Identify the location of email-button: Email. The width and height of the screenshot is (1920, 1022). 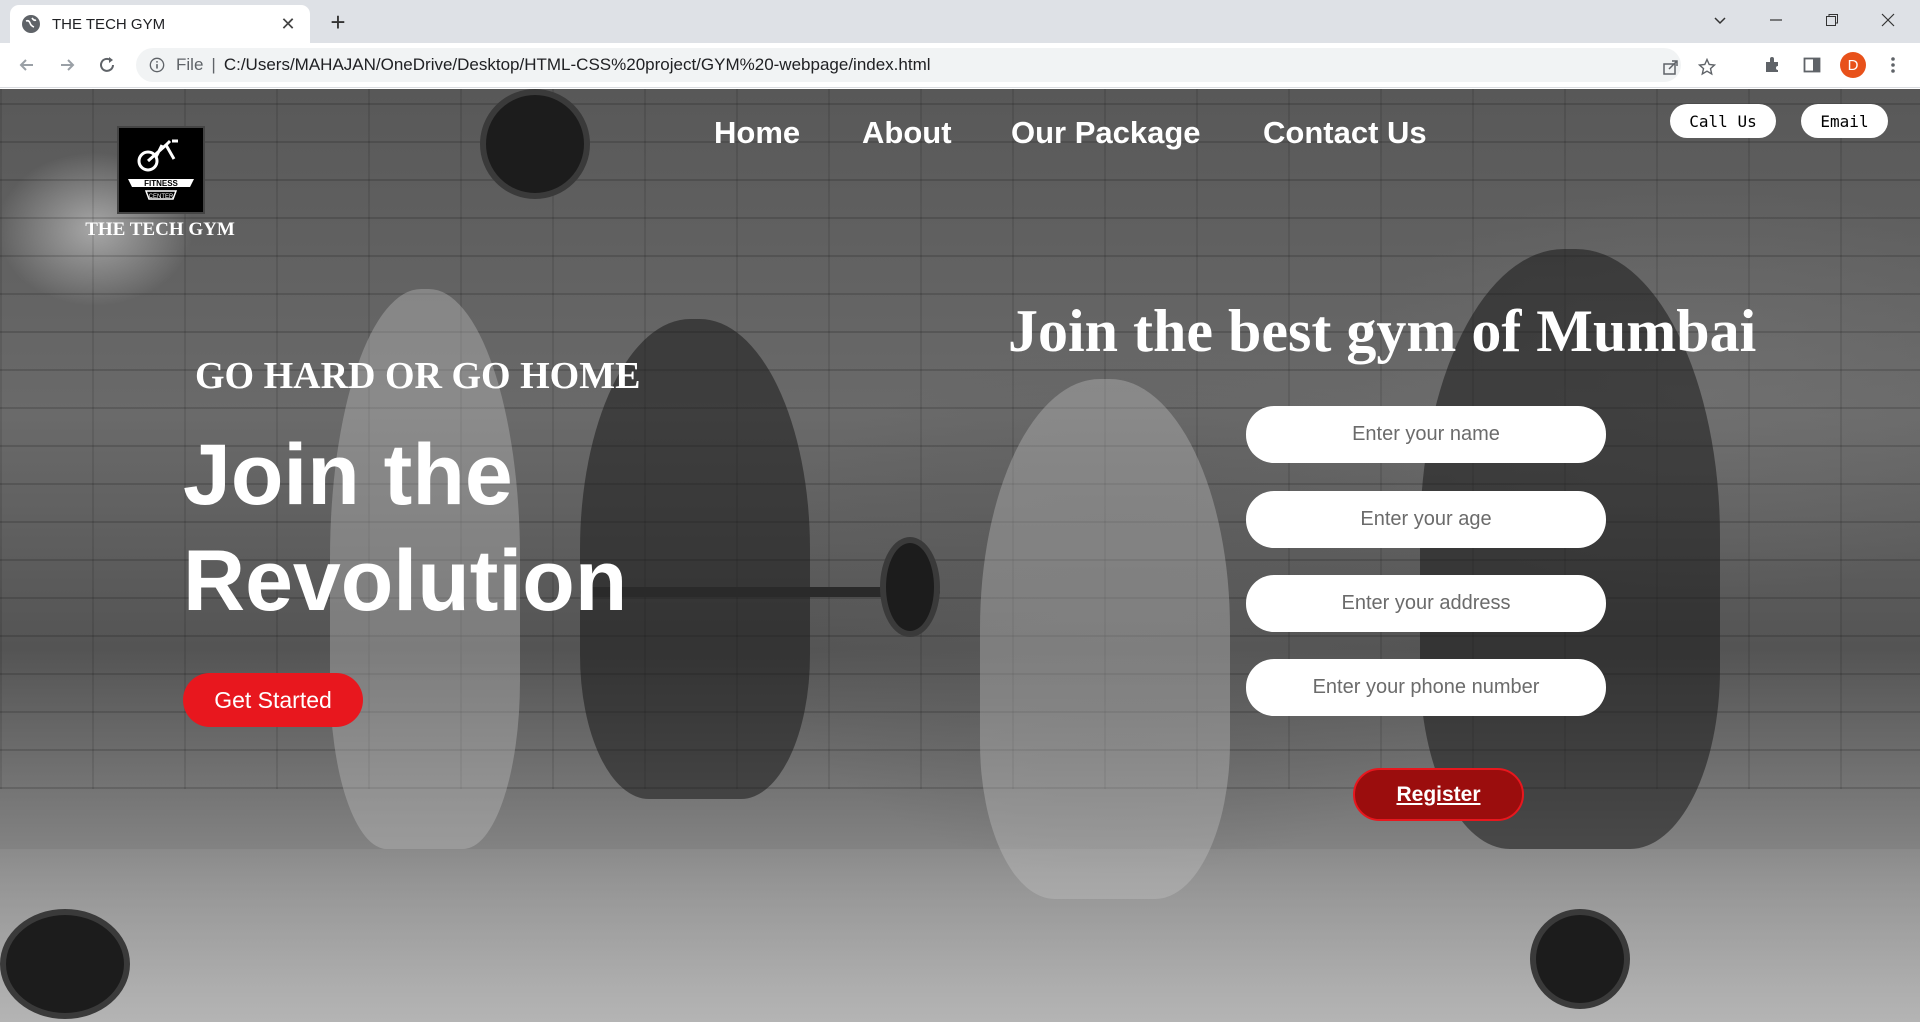
(1844, 121).